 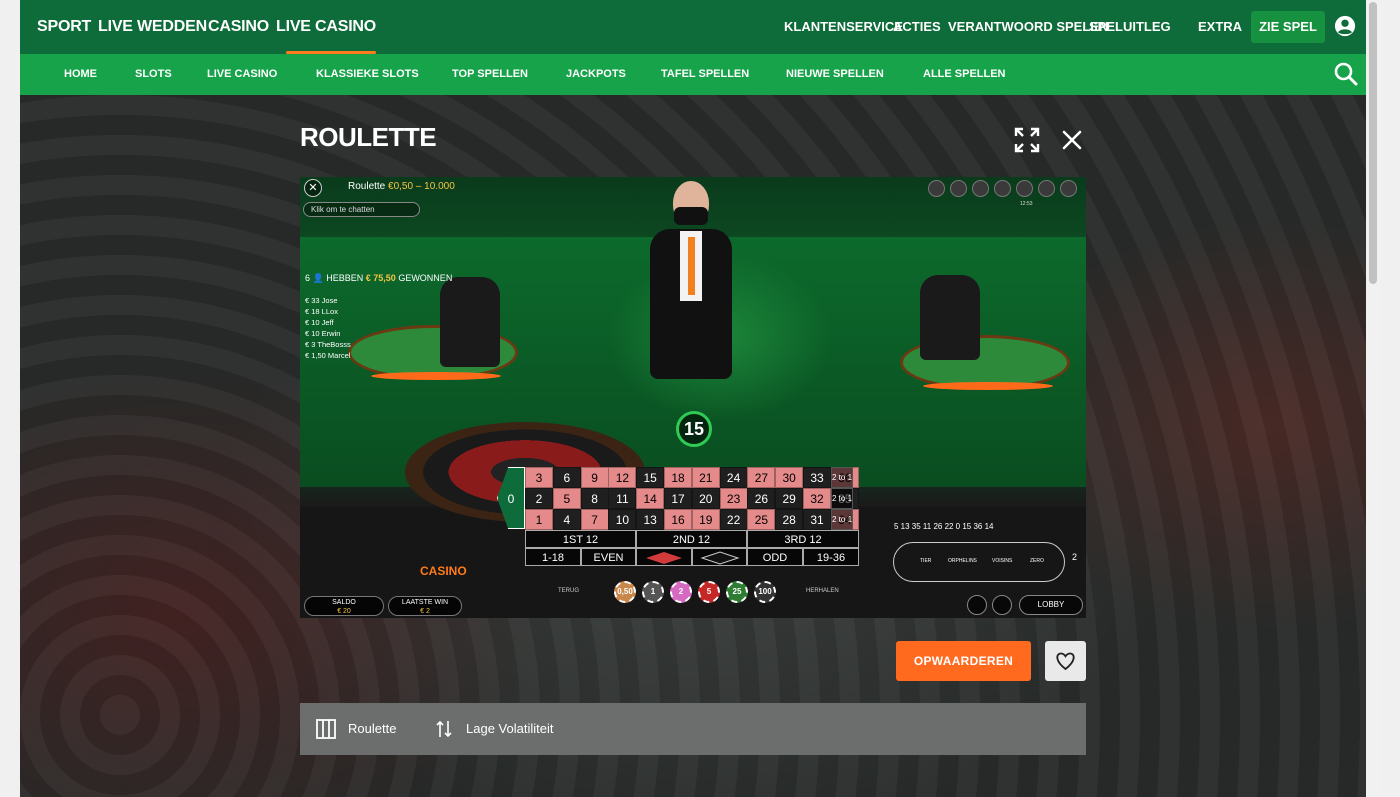 What do you see at coordinates (831, 557) in the screenshot?
I see `bet-19-36: 19-36` at bounding box center [831, 557].